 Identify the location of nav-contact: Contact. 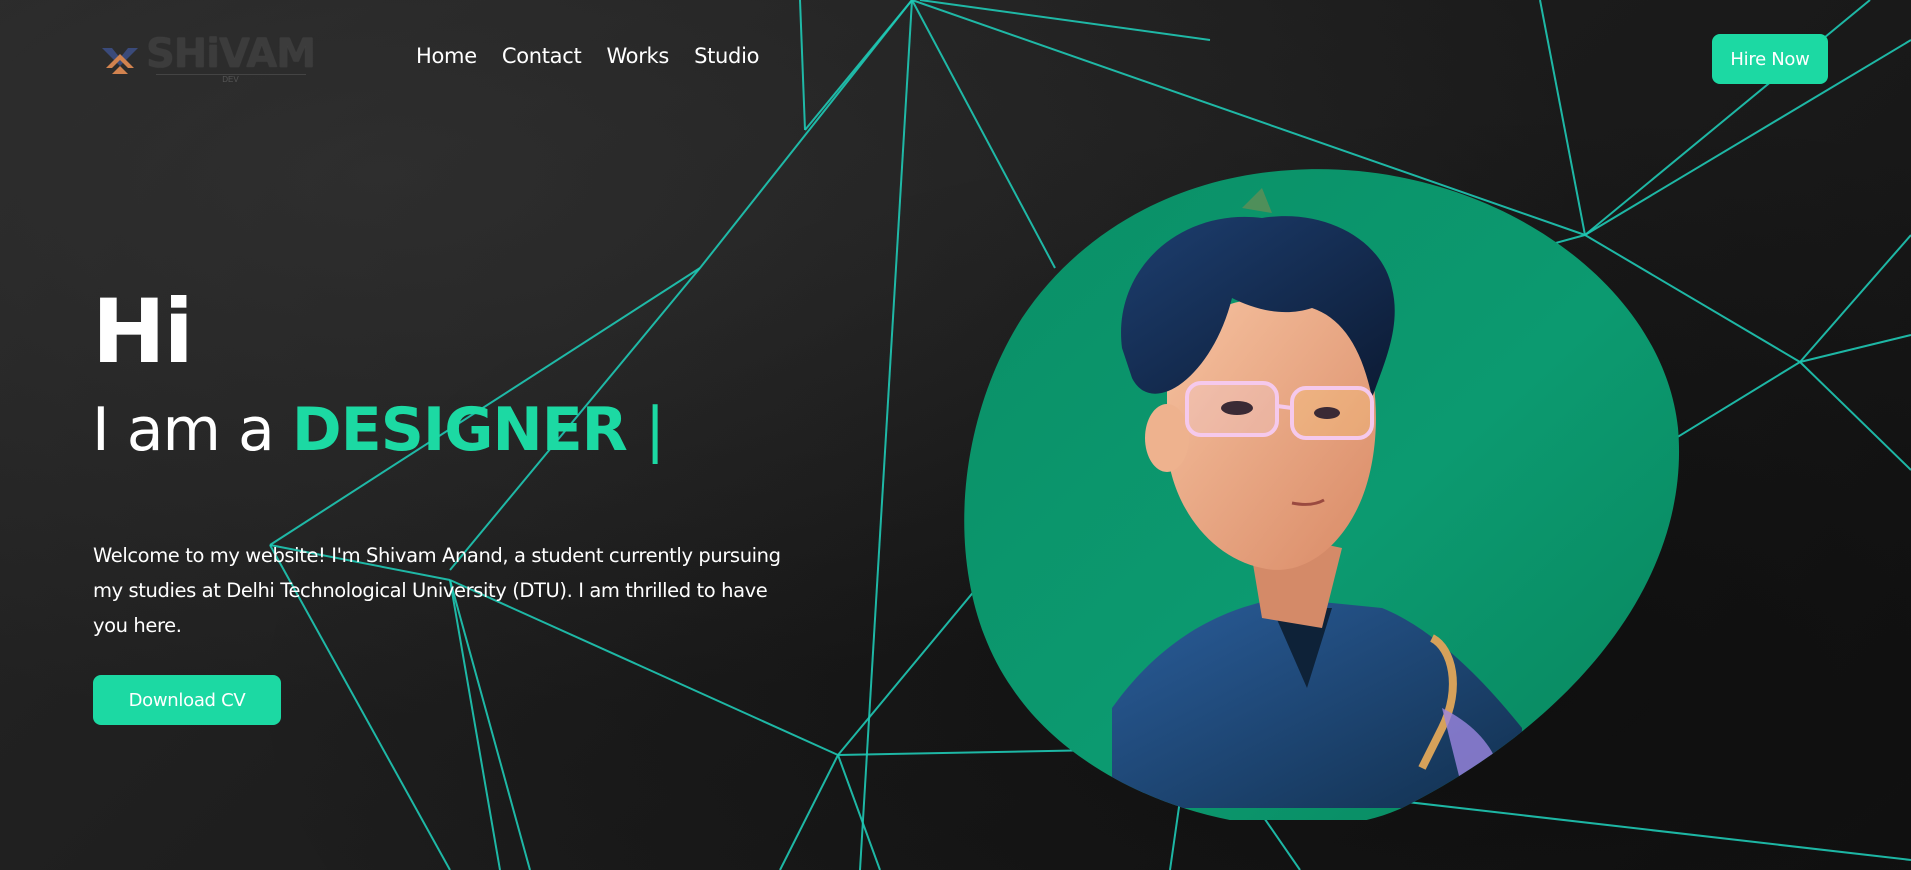
(542, 56).